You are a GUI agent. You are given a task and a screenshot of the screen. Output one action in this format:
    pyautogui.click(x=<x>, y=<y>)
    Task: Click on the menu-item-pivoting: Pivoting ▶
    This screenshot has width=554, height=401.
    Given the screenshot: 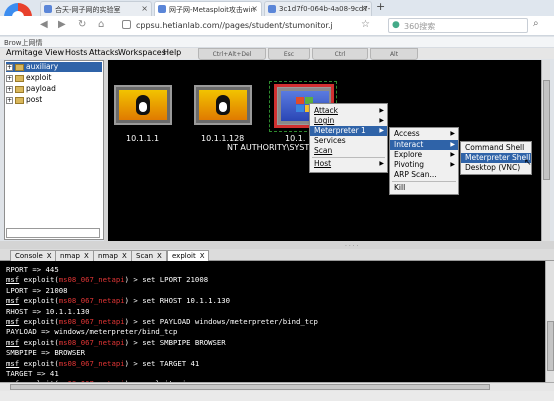 What is the action you would take?
    pyautogui.click(x=424, y=165)
    